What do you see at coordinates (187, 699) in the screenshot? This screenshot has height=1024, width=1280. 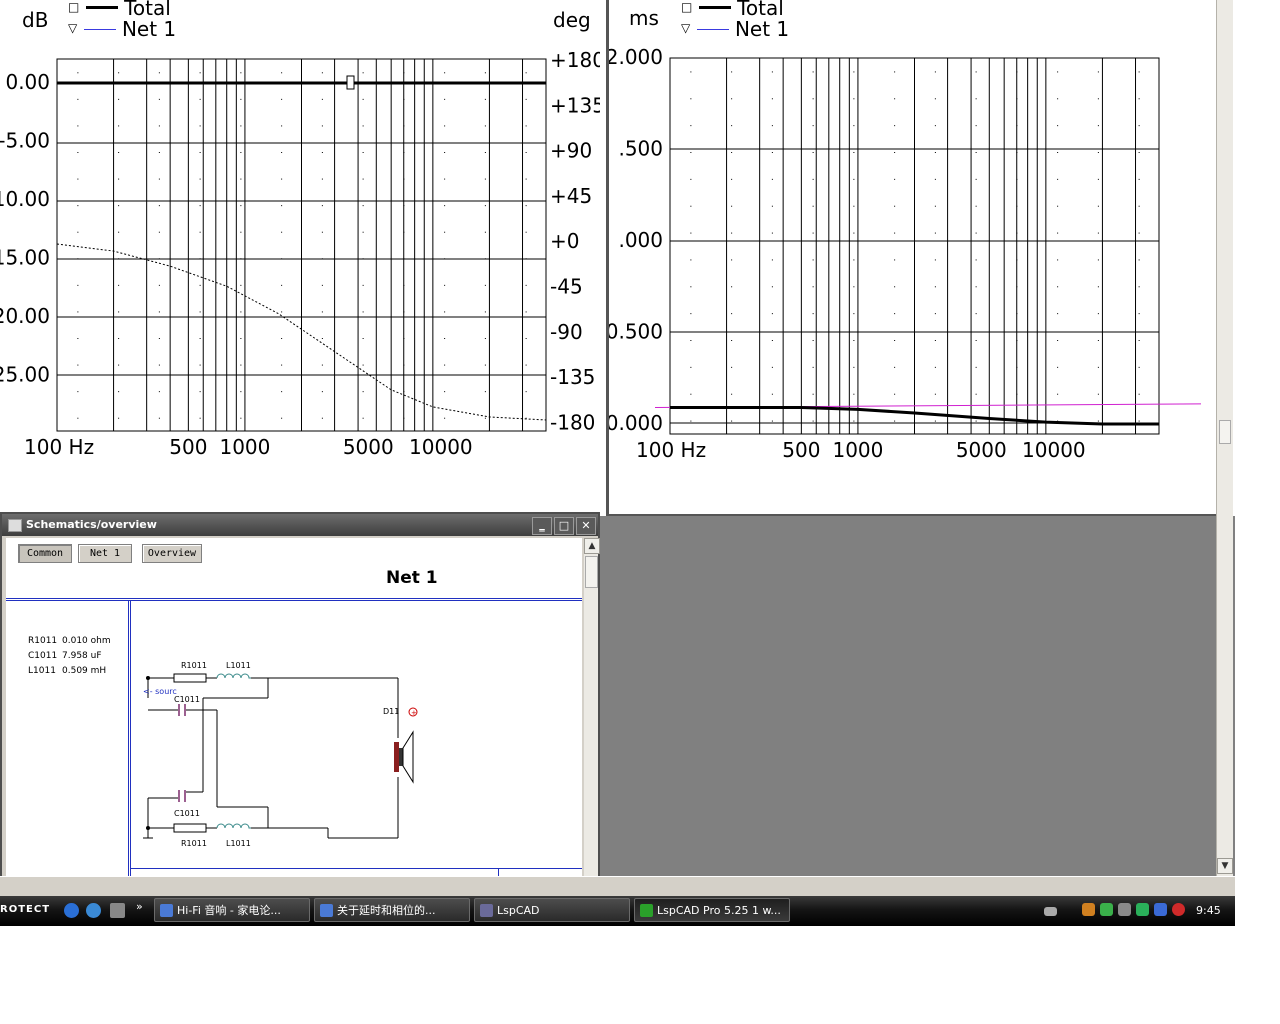 I see `label-c-top: C1011` at bounding box center [187, 699].